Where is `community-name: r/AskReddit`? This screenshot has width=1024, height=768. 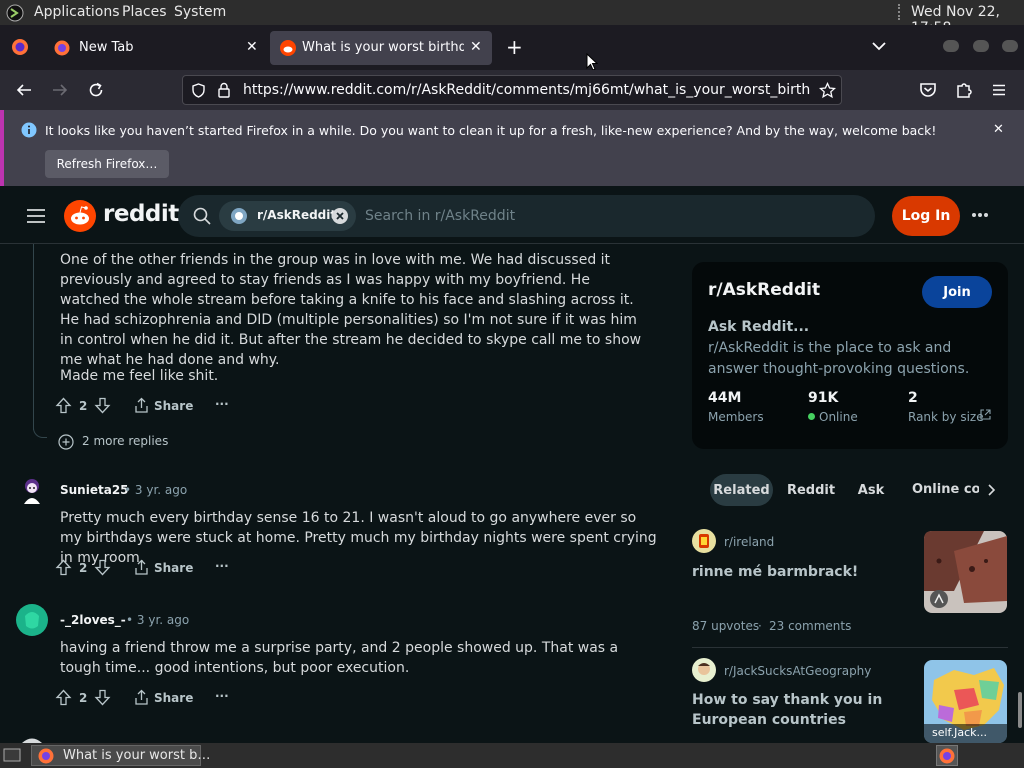
community-name: r/AskReddit is located at coordinates (764, 290).